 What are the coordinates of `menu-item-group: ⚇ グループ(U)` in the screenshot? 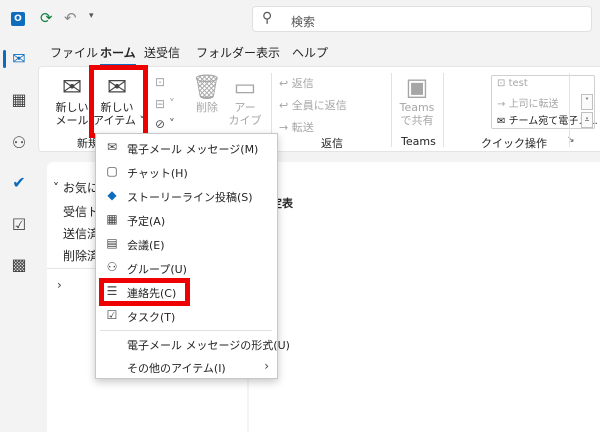 It's located at (186, 268).